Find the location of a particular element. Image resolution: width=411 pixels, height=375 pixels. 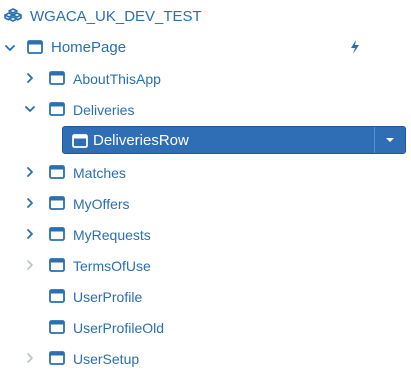

homepage-label: HomePage is located at coordinates (89, 47).